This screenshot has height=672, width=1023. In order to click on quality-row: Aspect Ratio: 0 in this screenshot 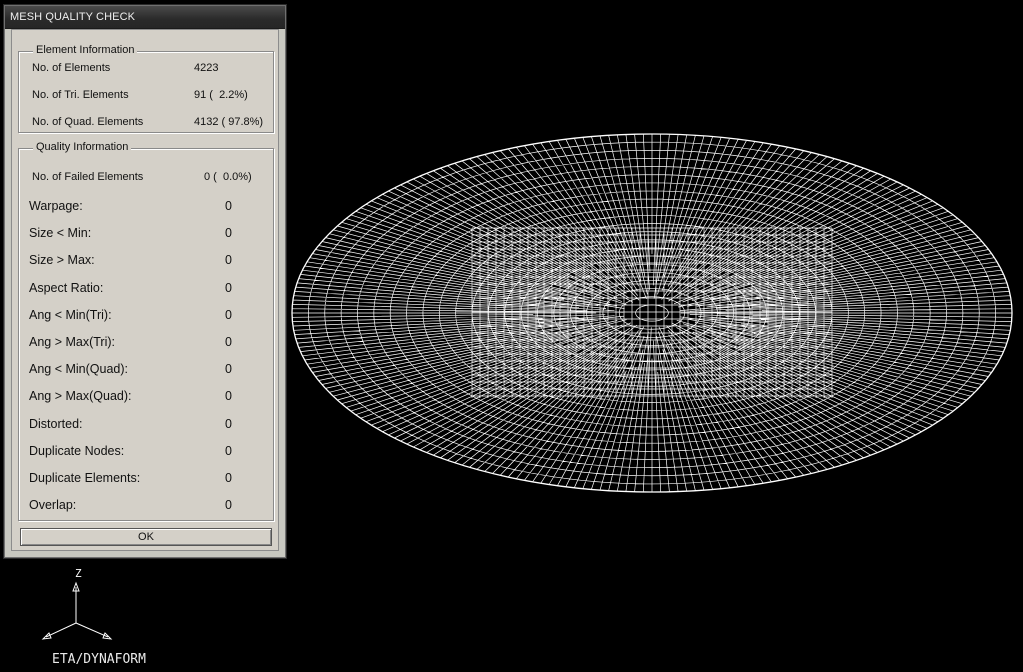, I will do `click(146, 289)`.